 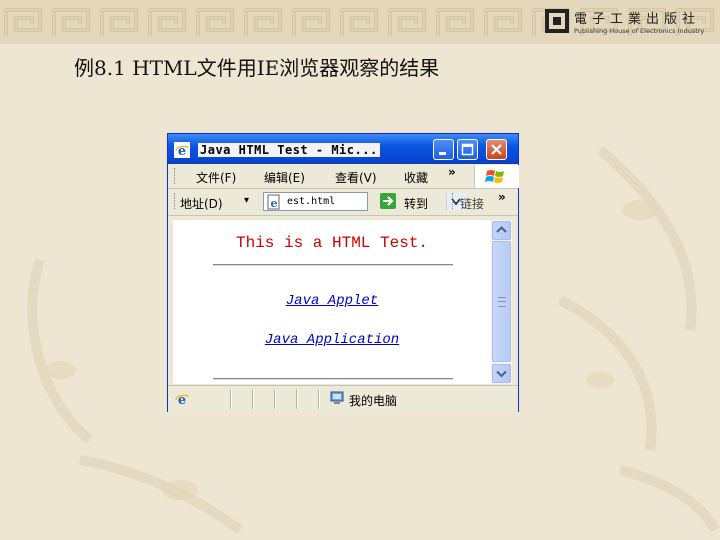 I want to click on menu-view: 查看(V), so click(x=356, y=177).